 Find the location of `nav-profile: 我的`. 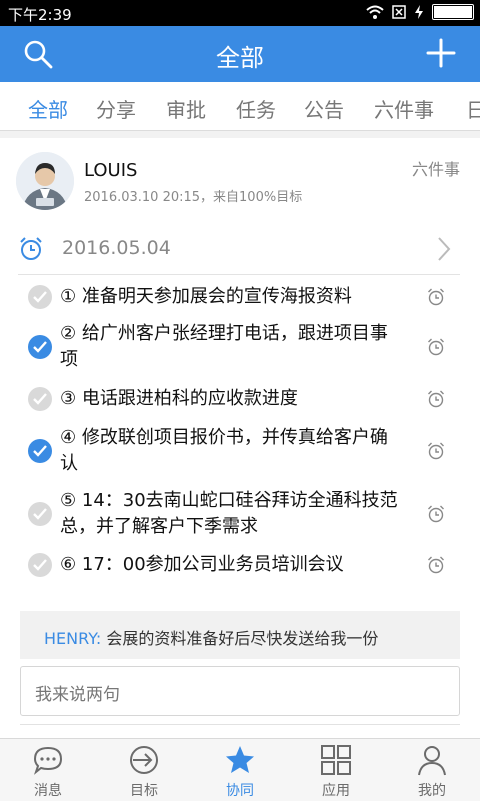

nav-profile: 我的 is located at coordinates (432, 770).